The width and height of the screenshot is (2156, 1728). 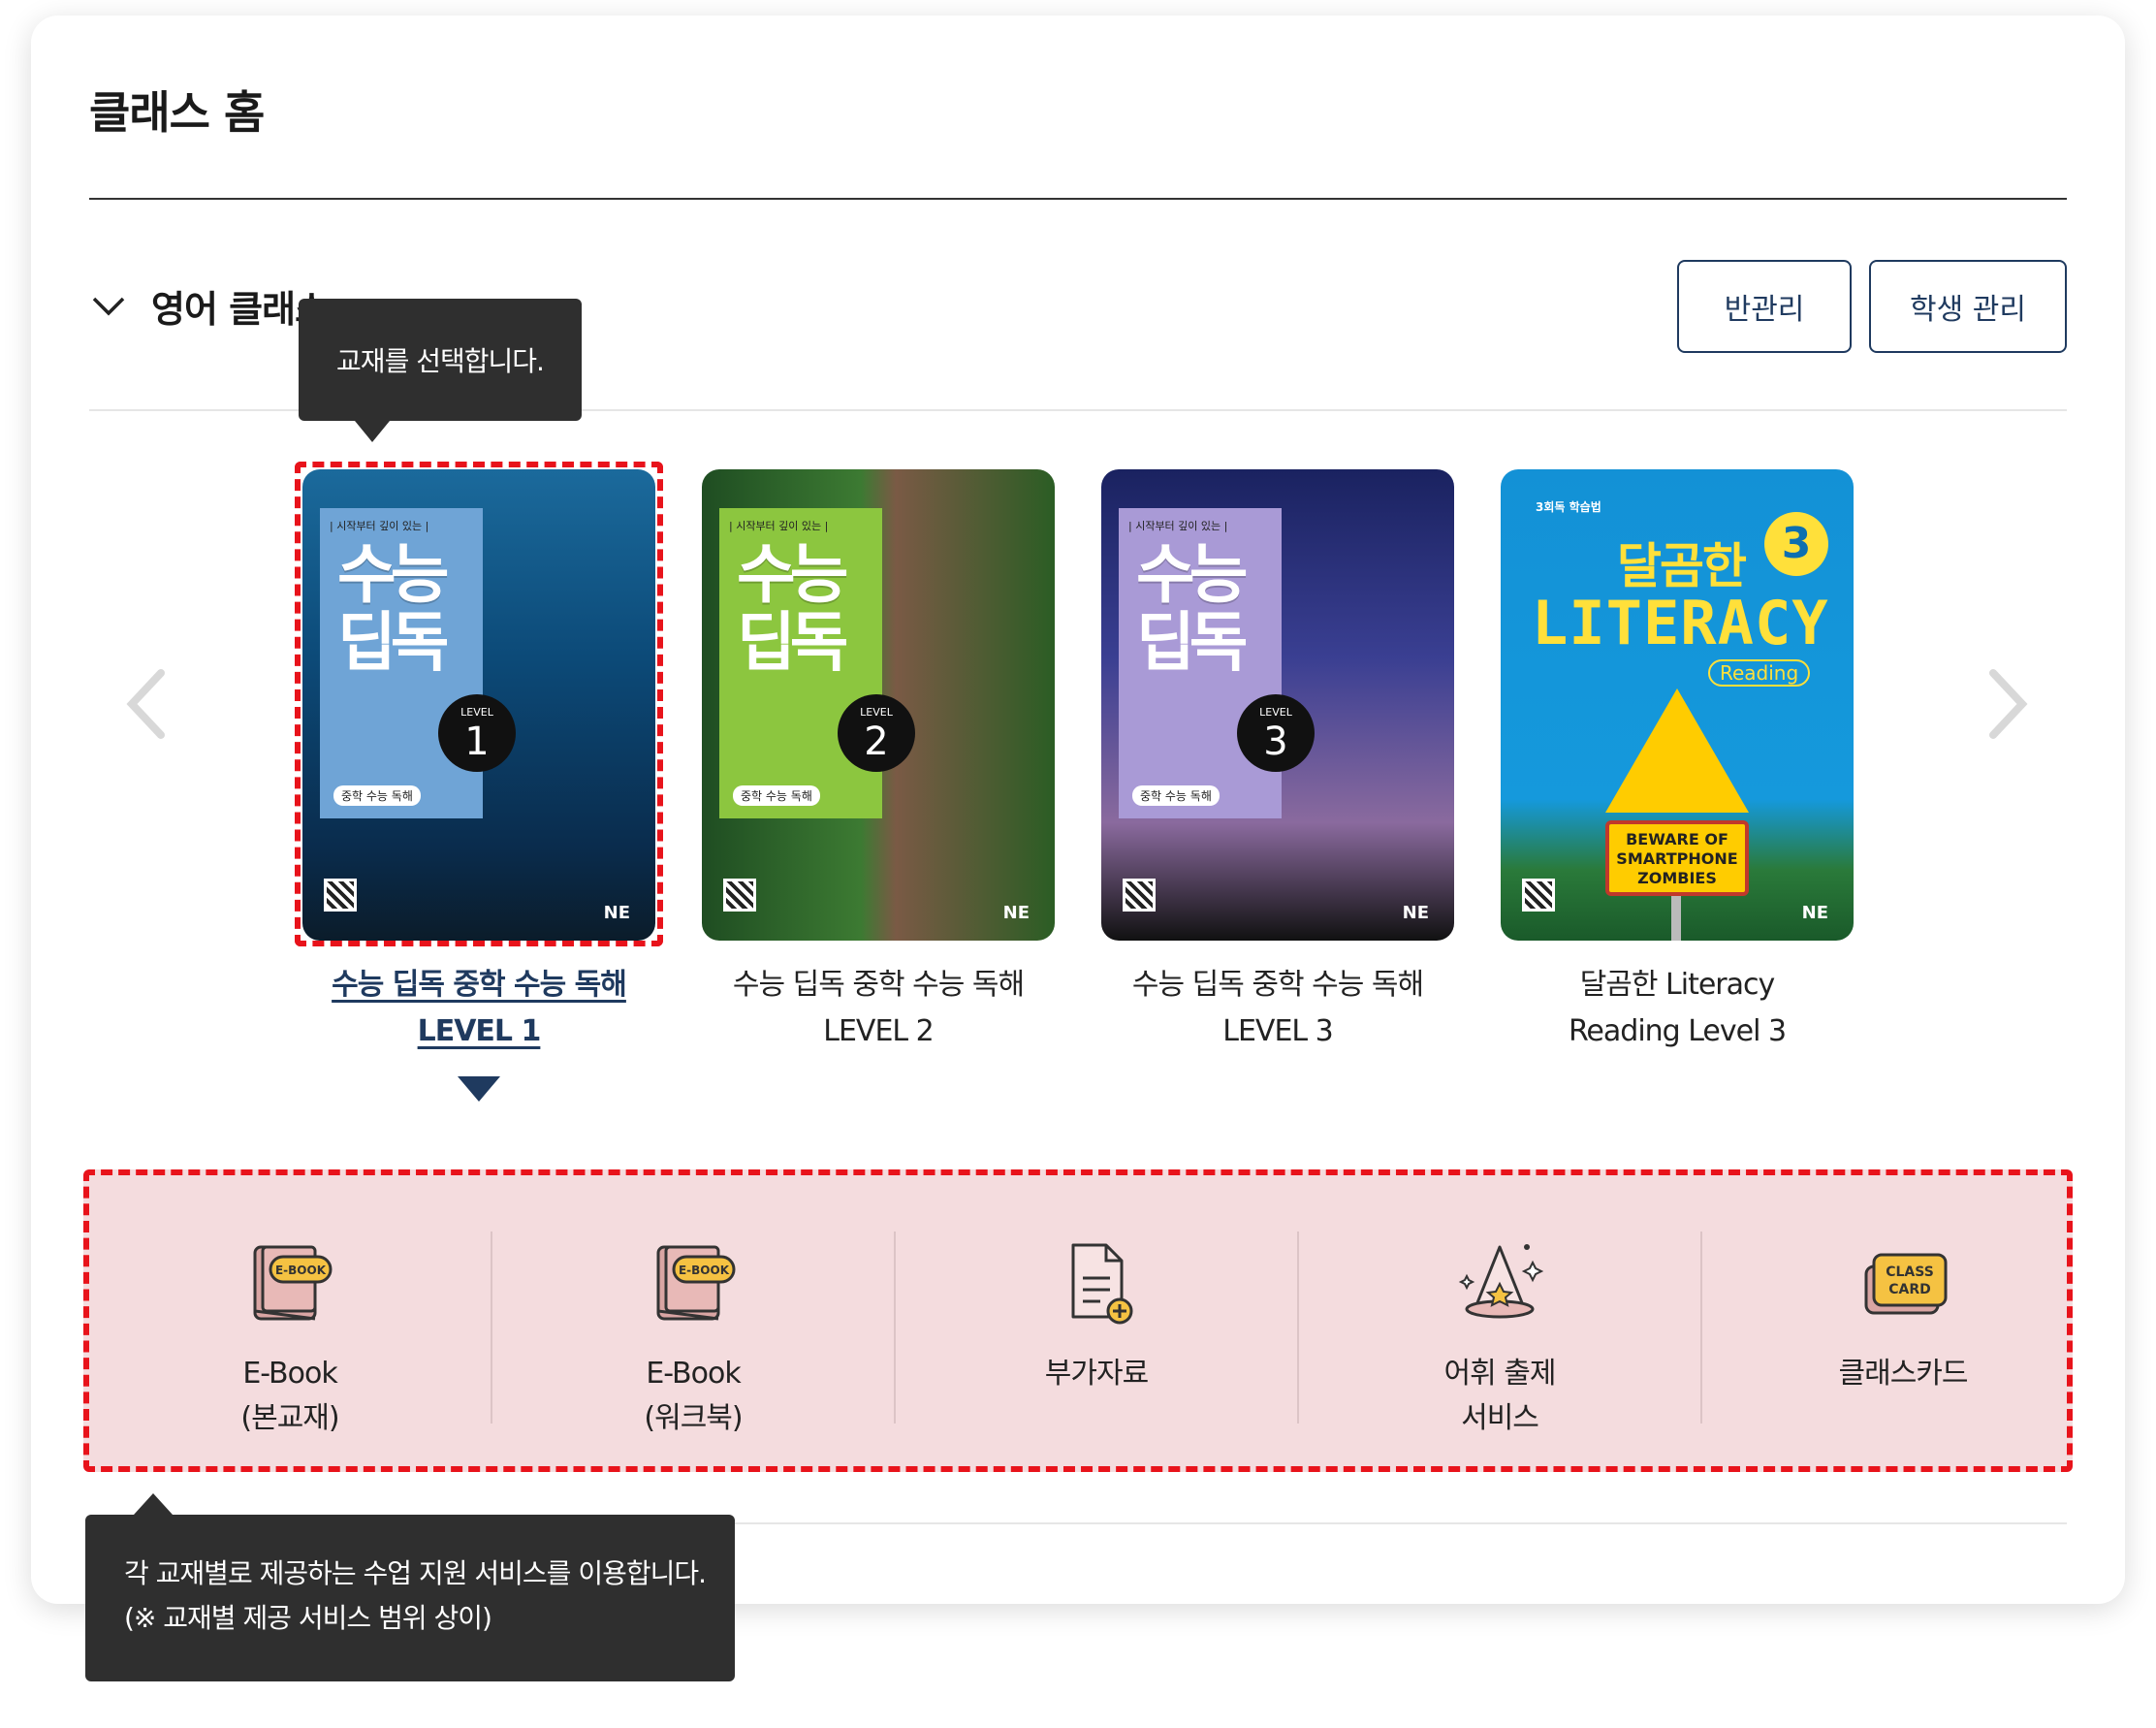 I want to click on book-title-2: 수능 딥독 중학 수능 독해 LEVEL 2, so click(x=878, y=1008).